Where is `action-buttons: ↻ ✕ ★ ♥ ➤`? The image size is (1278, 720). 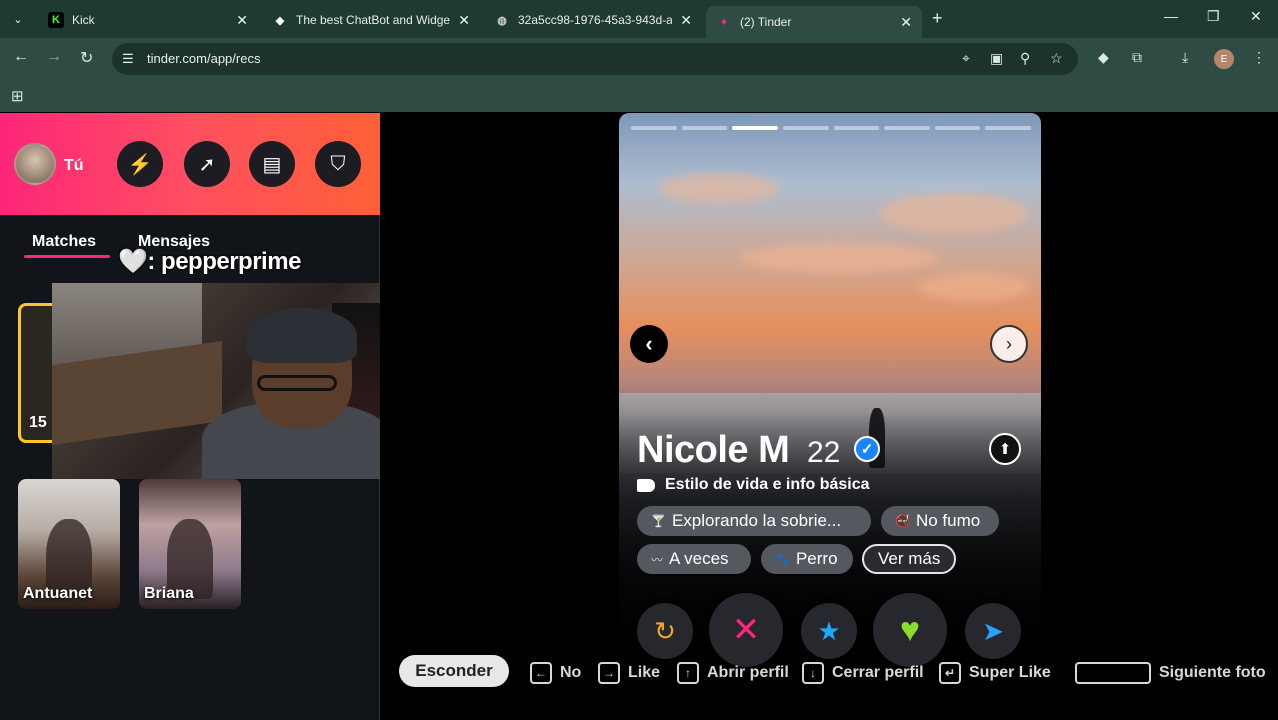
action-buttons: ↻ ✕ ★ ♥ ➤ is located at coordinates (835, 630).